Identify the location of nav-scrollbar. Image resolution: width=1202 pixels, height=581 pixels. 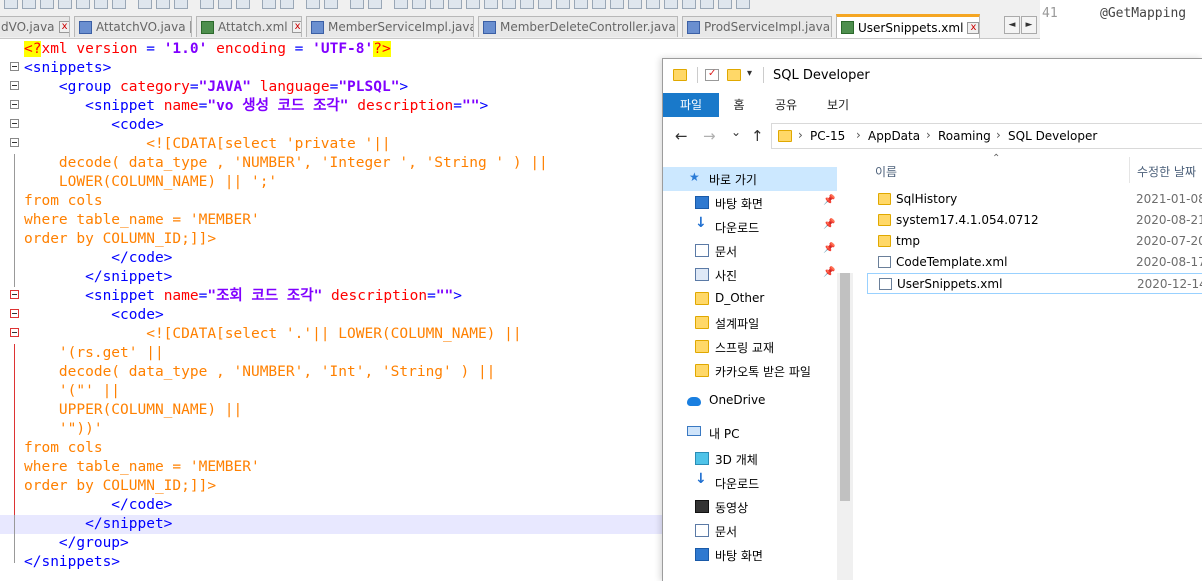
(845, 426).